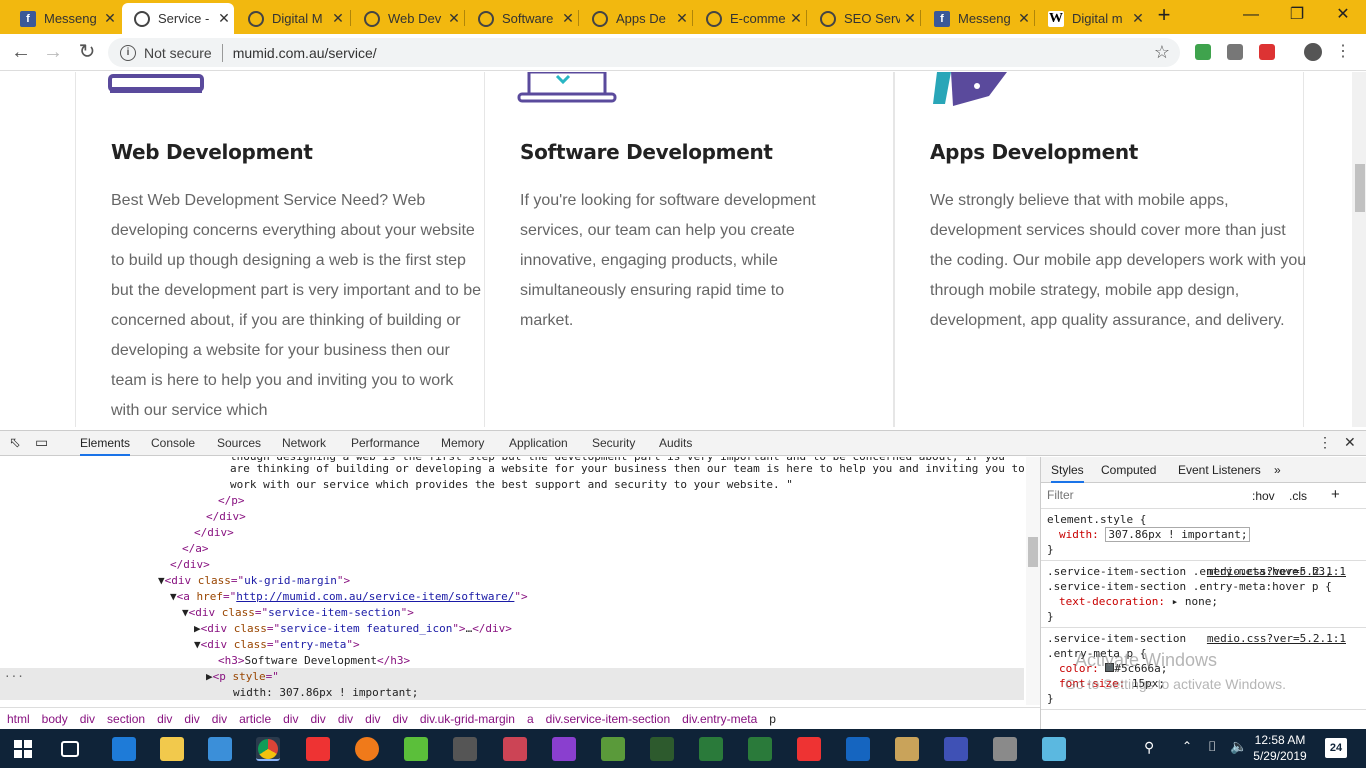  I want to click on volume-icon: 🔈, so click(1238, 746).